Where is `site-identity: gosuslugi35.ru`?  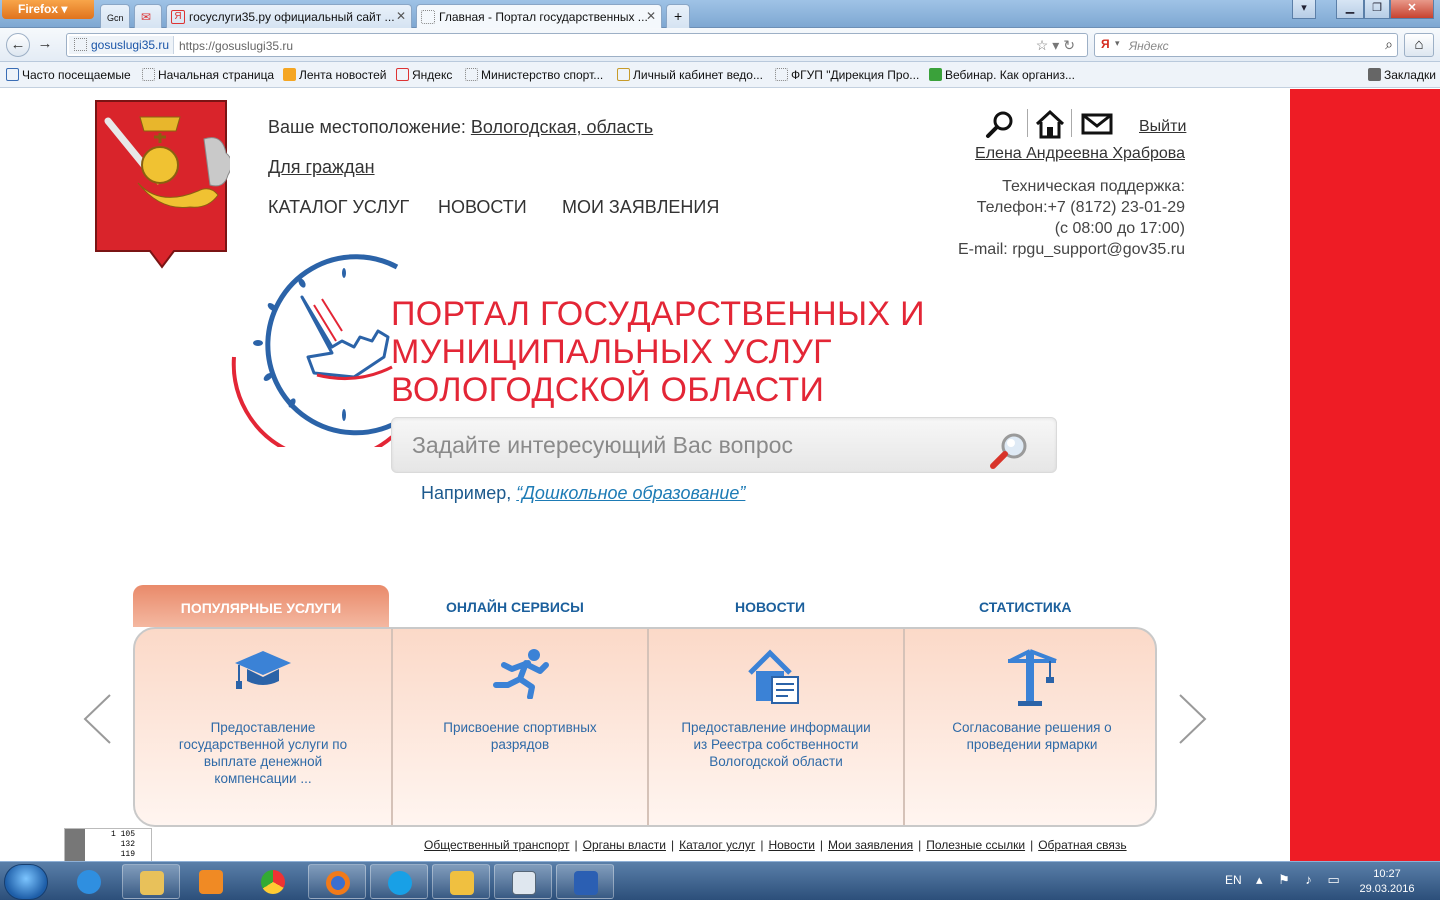 site-identity: gosuslugi35.ru is located at coordinates (122, 45).